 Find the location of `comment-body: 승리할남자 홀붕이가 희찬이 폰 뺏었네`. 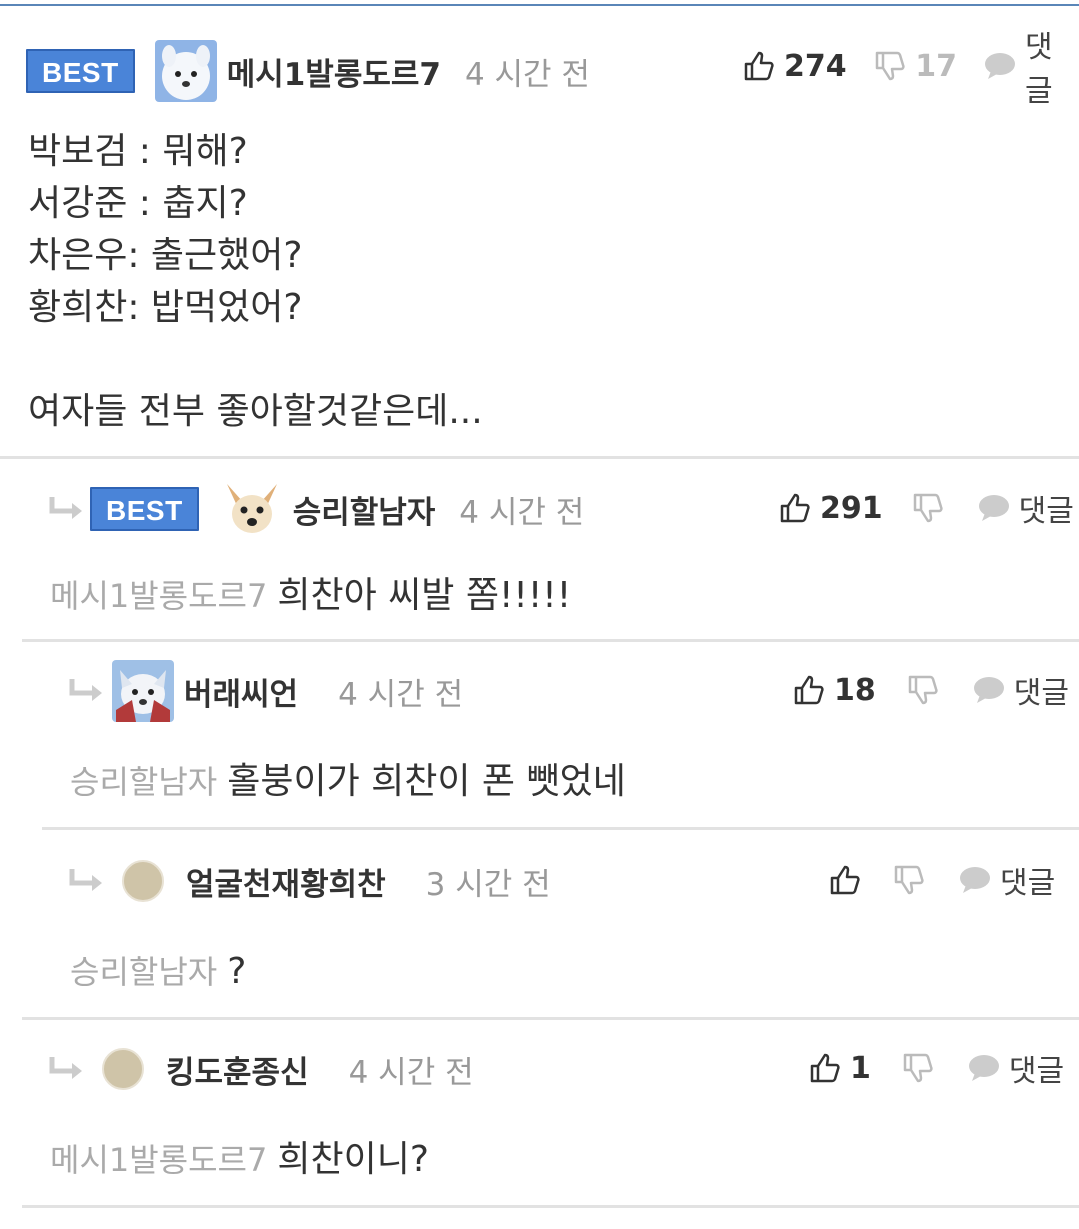

comment-body: 승리할남자 홀붕이가 희찬이 폰 뺏었네 is located at coordinates (348, 782).